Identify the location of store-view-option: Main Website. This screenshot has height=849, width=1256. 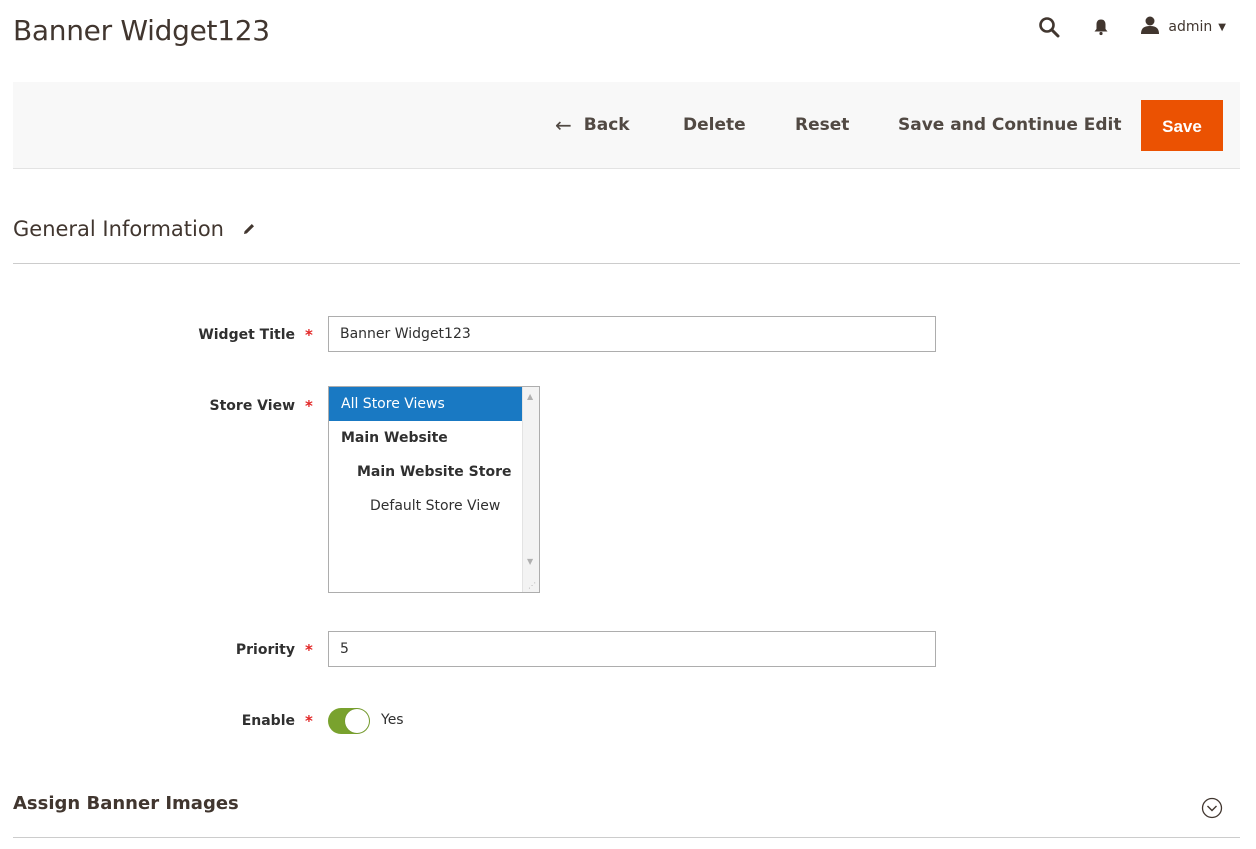
(434, 438).